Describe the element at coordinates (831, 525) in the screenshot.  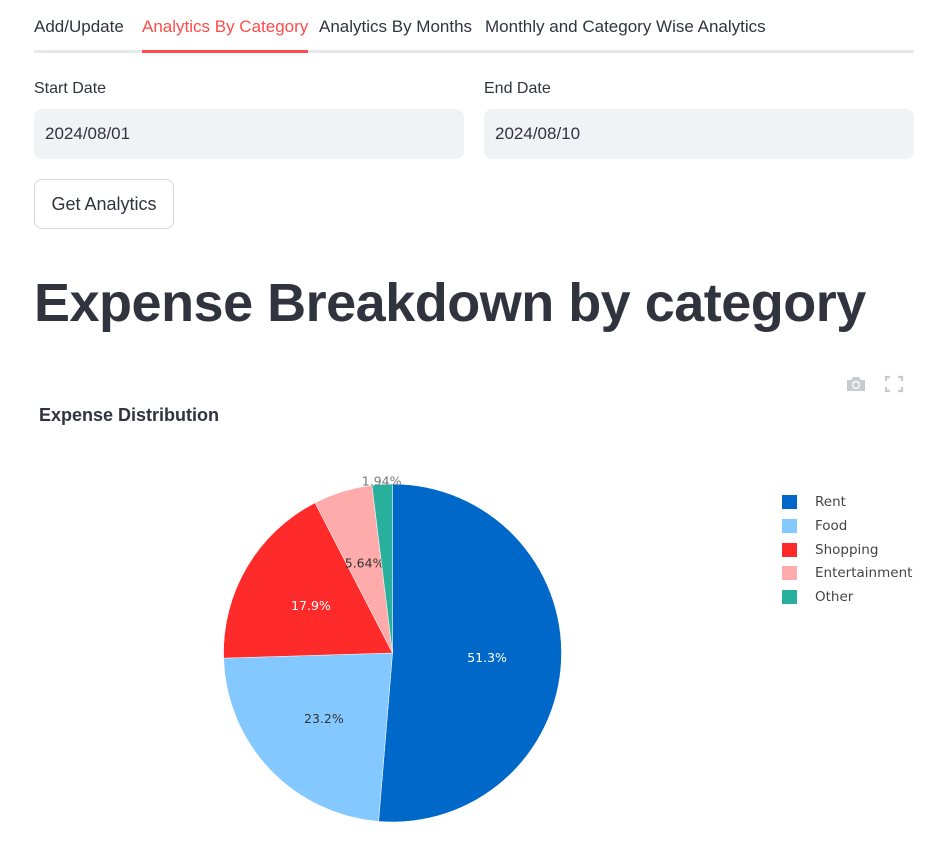
I see `legend-label: Food` at that location.